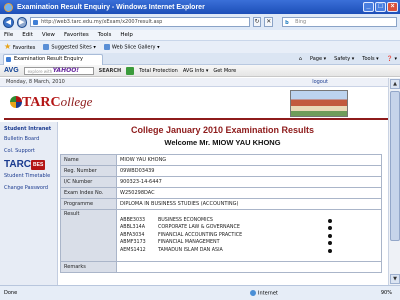  I want to click on table-row: Reg. Number 09WBD03439, so click(221, 171).